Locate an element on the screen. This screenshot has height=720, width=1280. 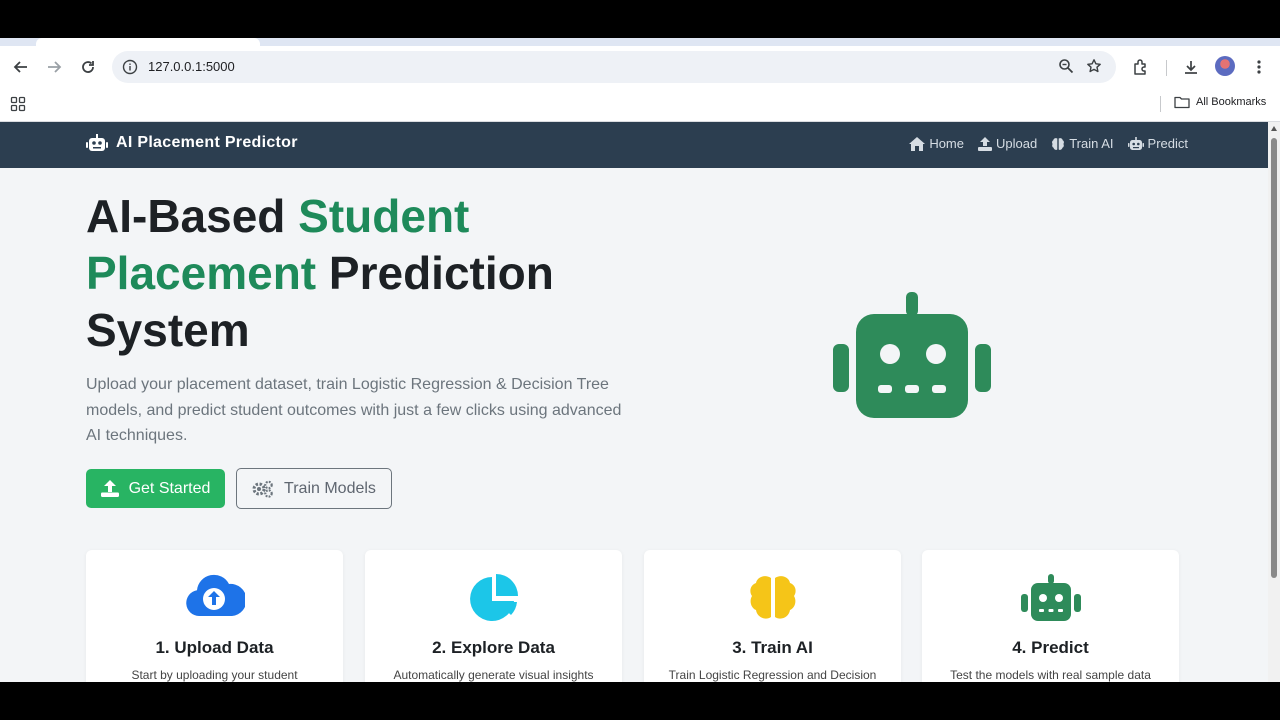
nav-home: Home is located at coordinates (936, 143).